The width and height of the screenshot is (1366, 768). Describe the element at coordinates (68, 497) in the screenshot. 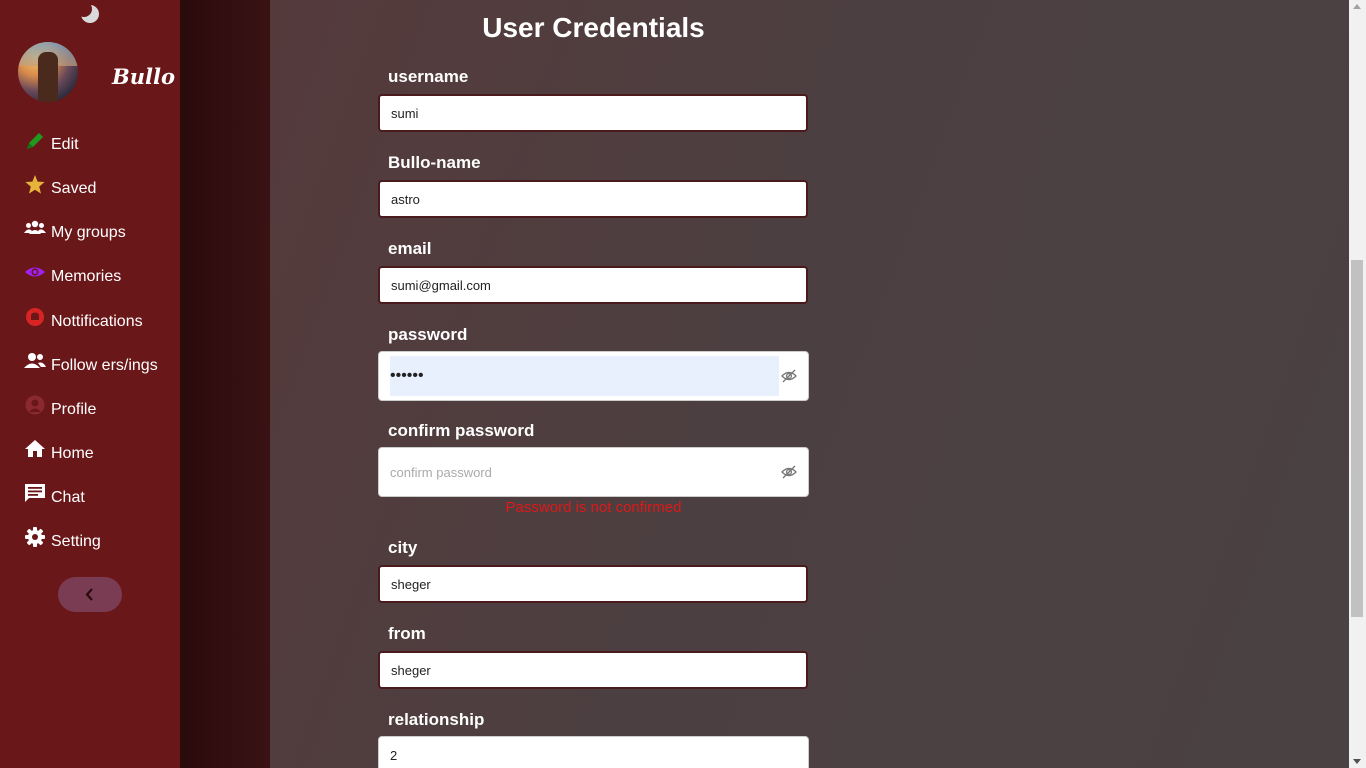

I see `sidebar-item-label: Chat` at that location.